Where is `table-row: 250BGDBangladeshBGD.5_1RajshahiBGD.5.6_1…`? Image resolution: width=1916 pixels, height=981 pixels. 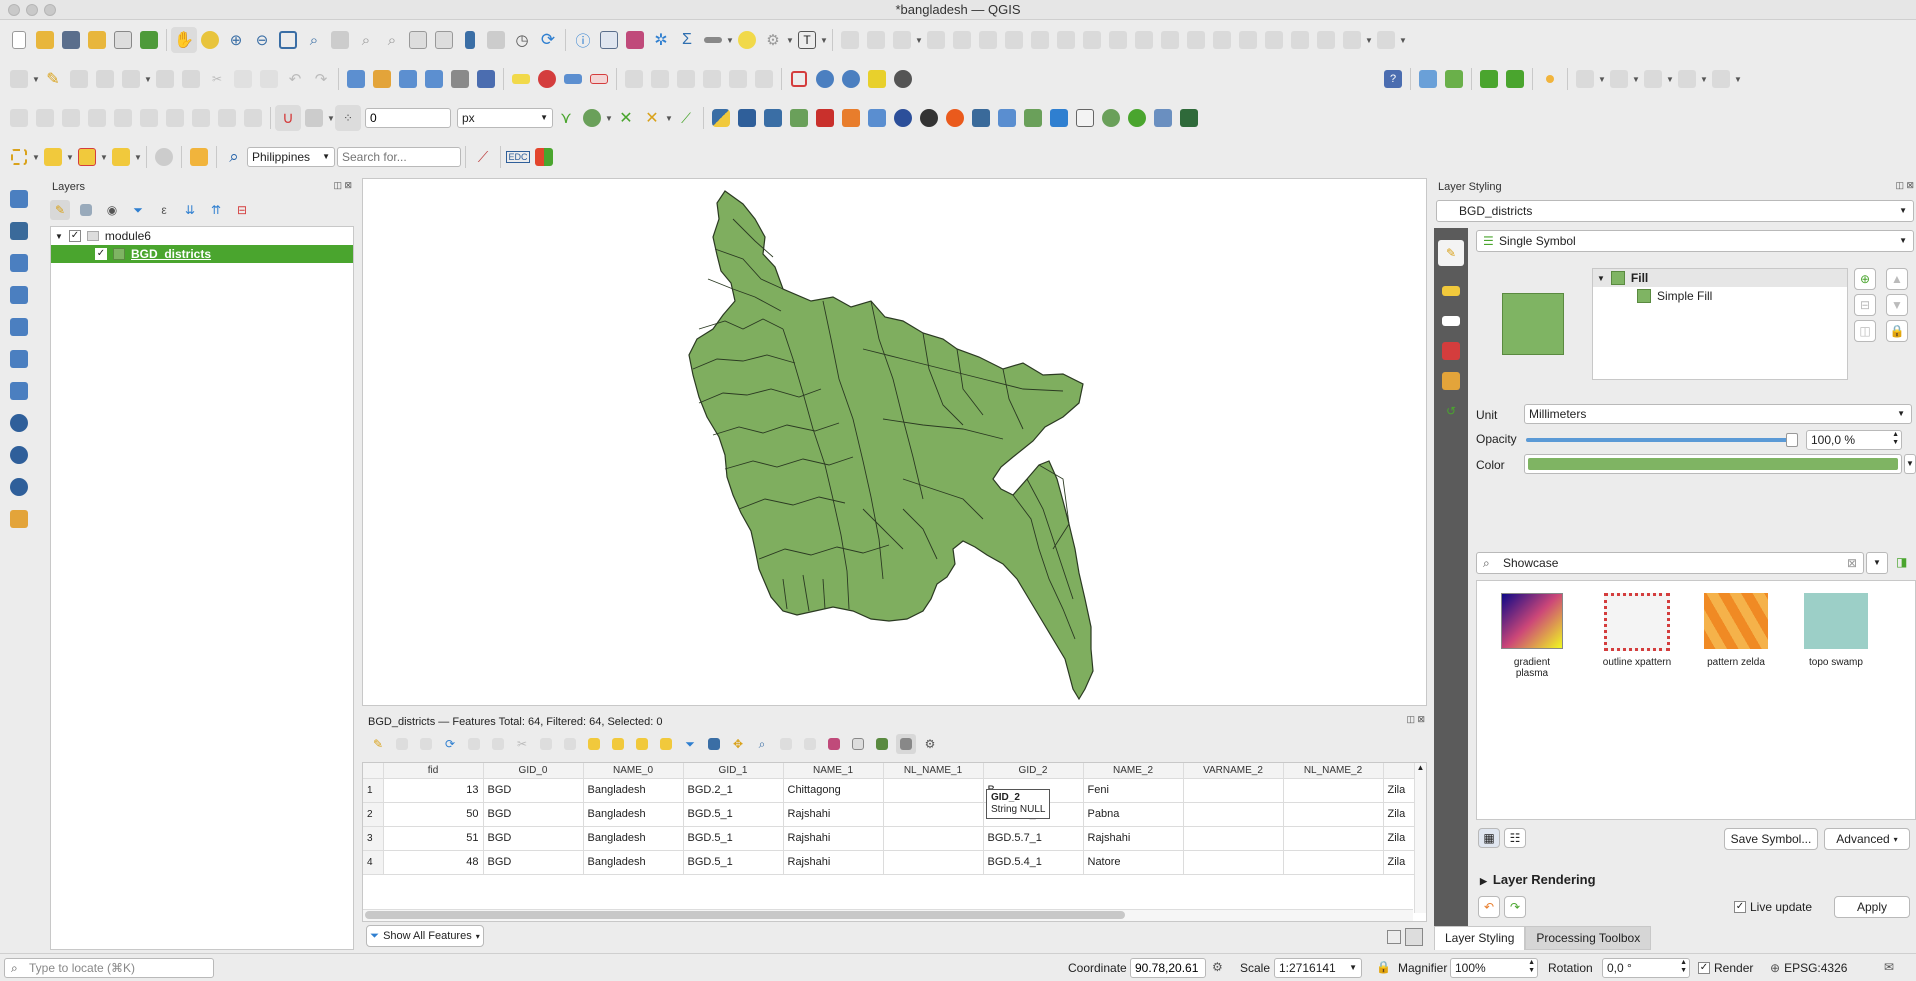 table-row: 250BGDBangladeshBGD.5_1RajshahiBGD.5.6_1… is located at coordinates (893, 814).